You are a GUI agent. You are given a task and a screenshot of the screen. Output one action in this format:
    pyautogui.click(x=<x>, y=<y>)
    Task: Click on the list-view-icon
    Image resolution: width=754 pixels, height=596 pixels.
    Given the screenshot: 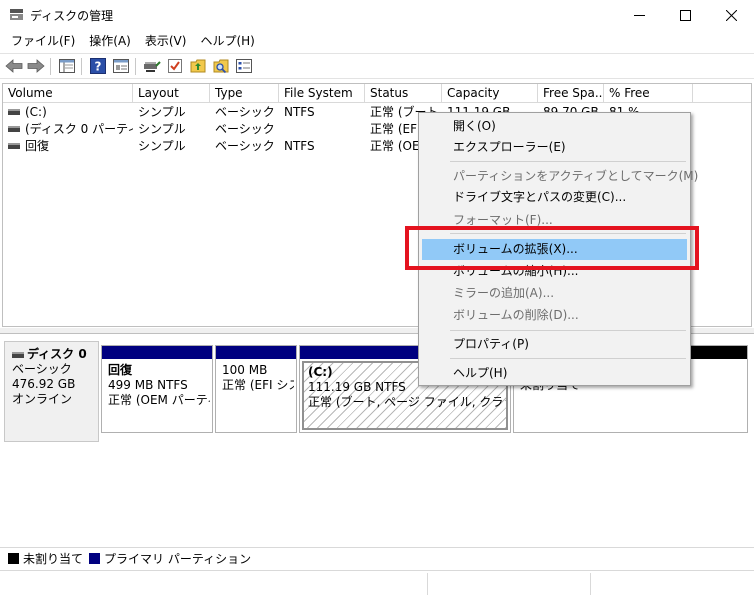 What is the action you would take?
    pyautogui.click(x=244, y=66)
    